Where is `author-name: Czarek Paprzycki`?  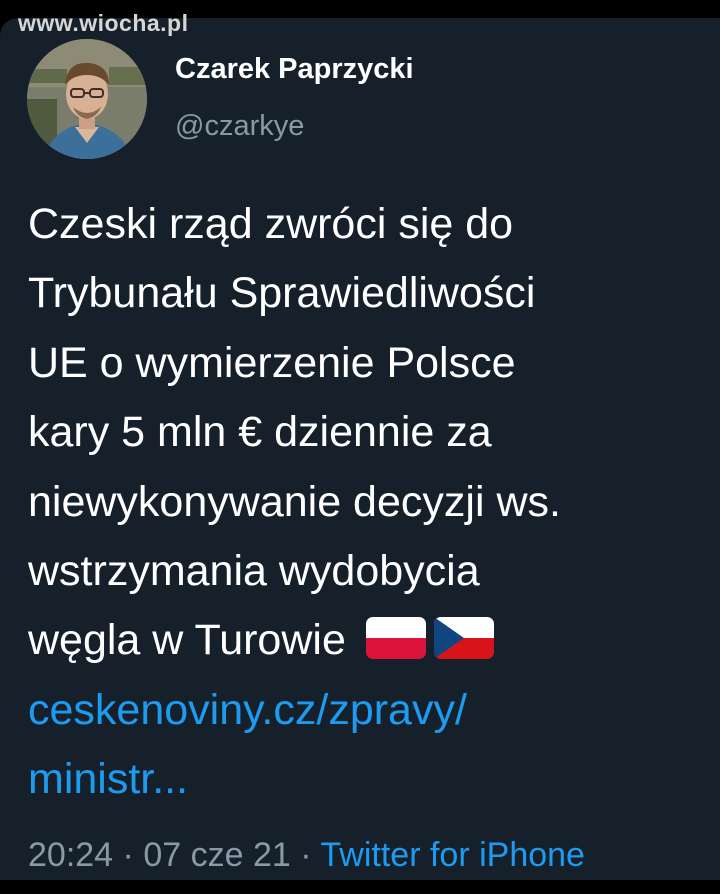 author-name: Czarek Paprzycki is located at coordinates (294, 69).